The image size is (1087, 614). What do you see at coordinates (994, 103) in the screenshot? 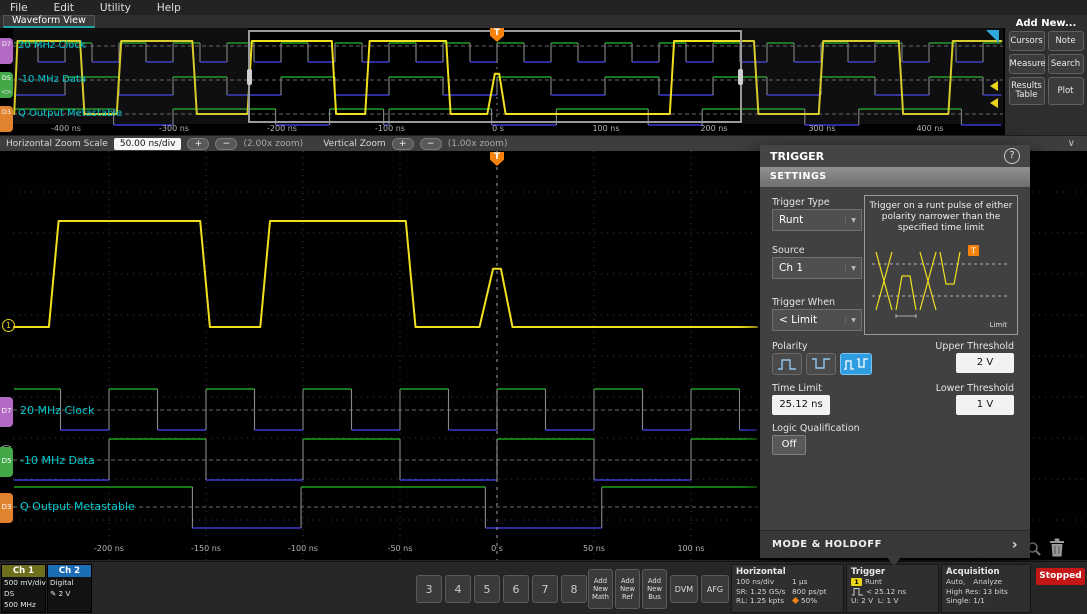
I see `channel-marker-arrow-icon` at bounding box center [994, 103].